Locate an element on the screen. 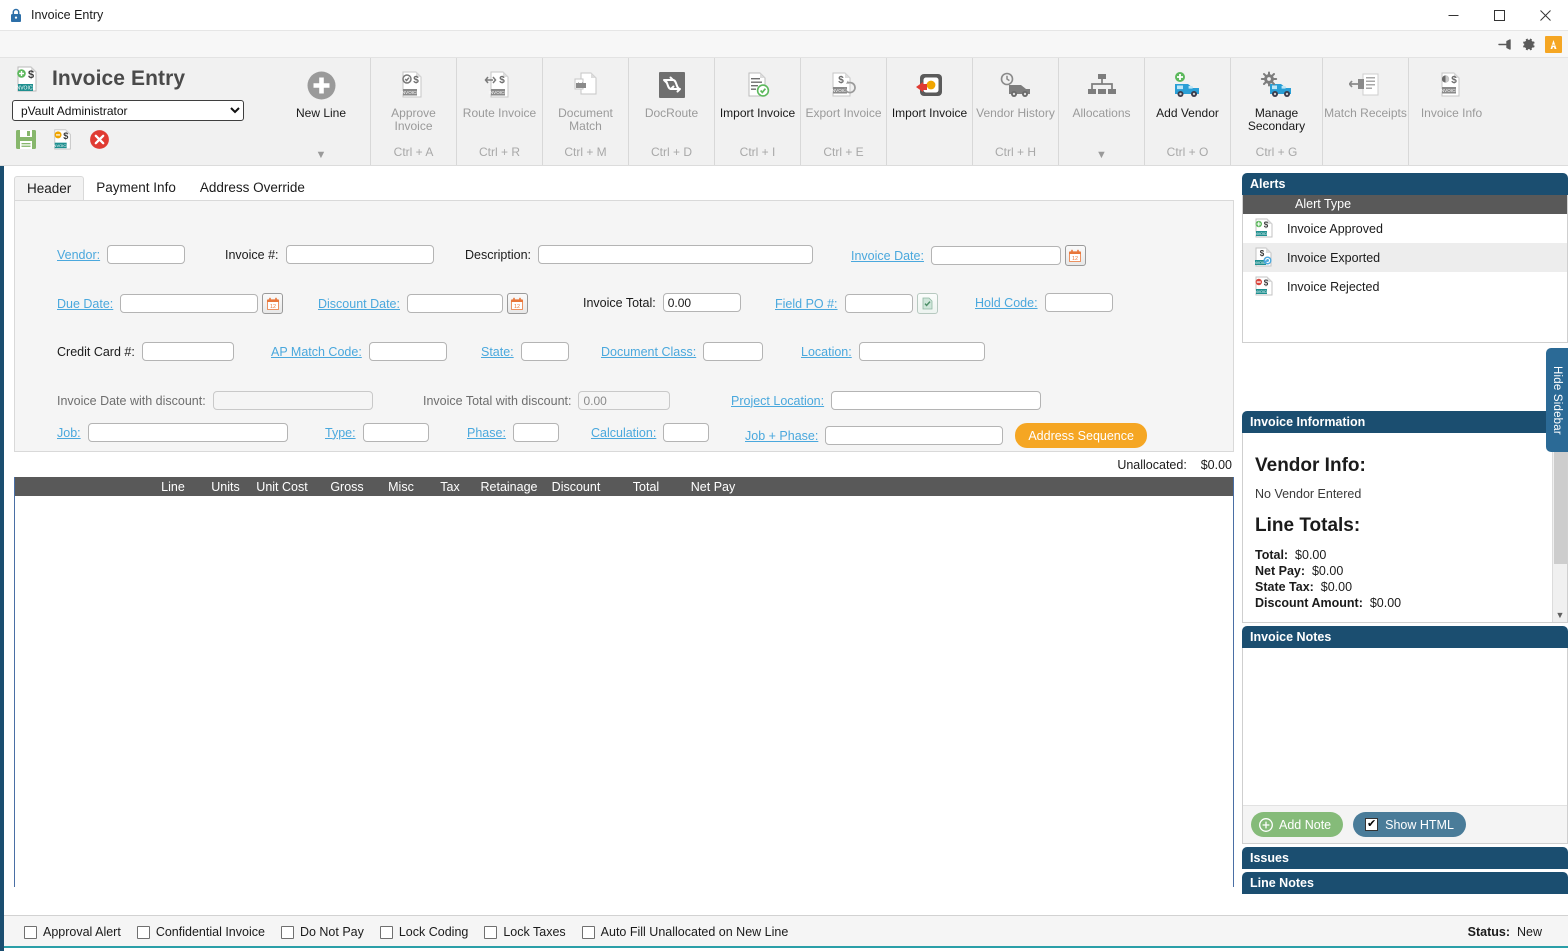 The image size is (1568, 951). address-sequence-button: Address Sequence is located at coordinates (1081, 435).